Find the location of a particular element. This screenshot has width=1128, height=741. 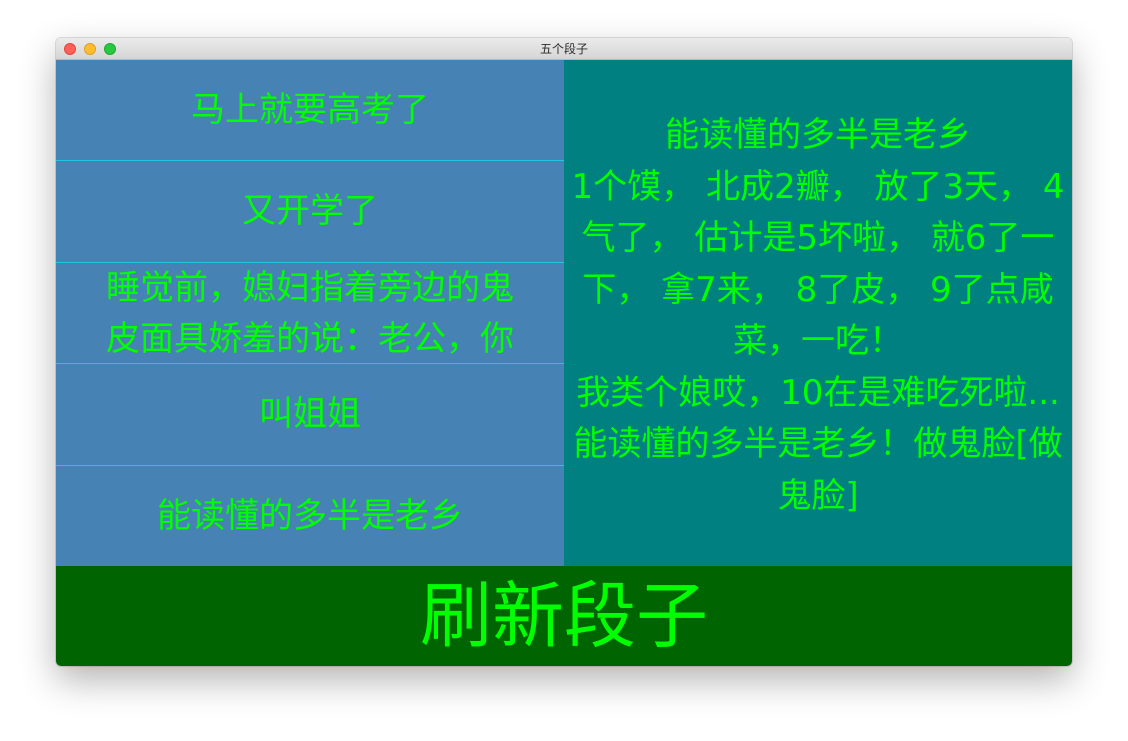

joke-list-item-text: 又开学了 is located at coordinates (310, 211).